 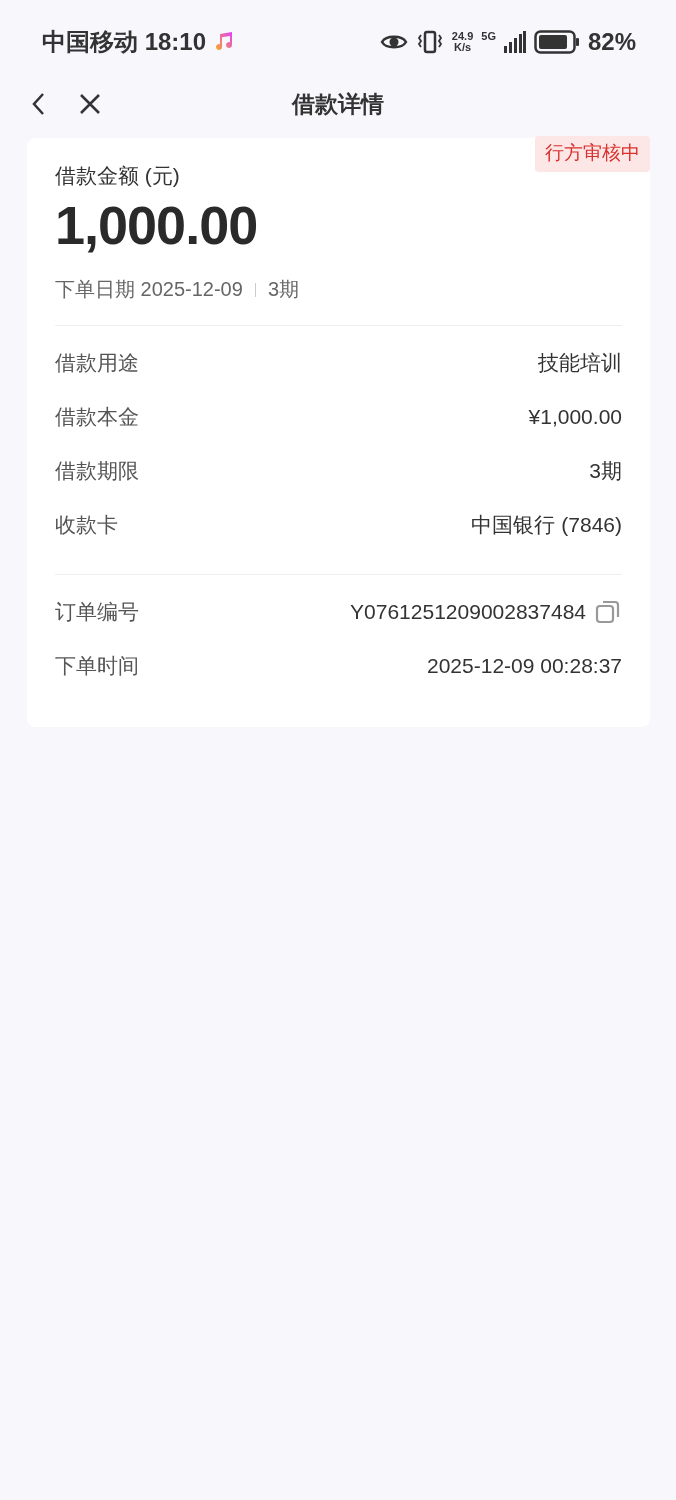 I want to click on row-label: 借款期限, so click(x=97, y=471).